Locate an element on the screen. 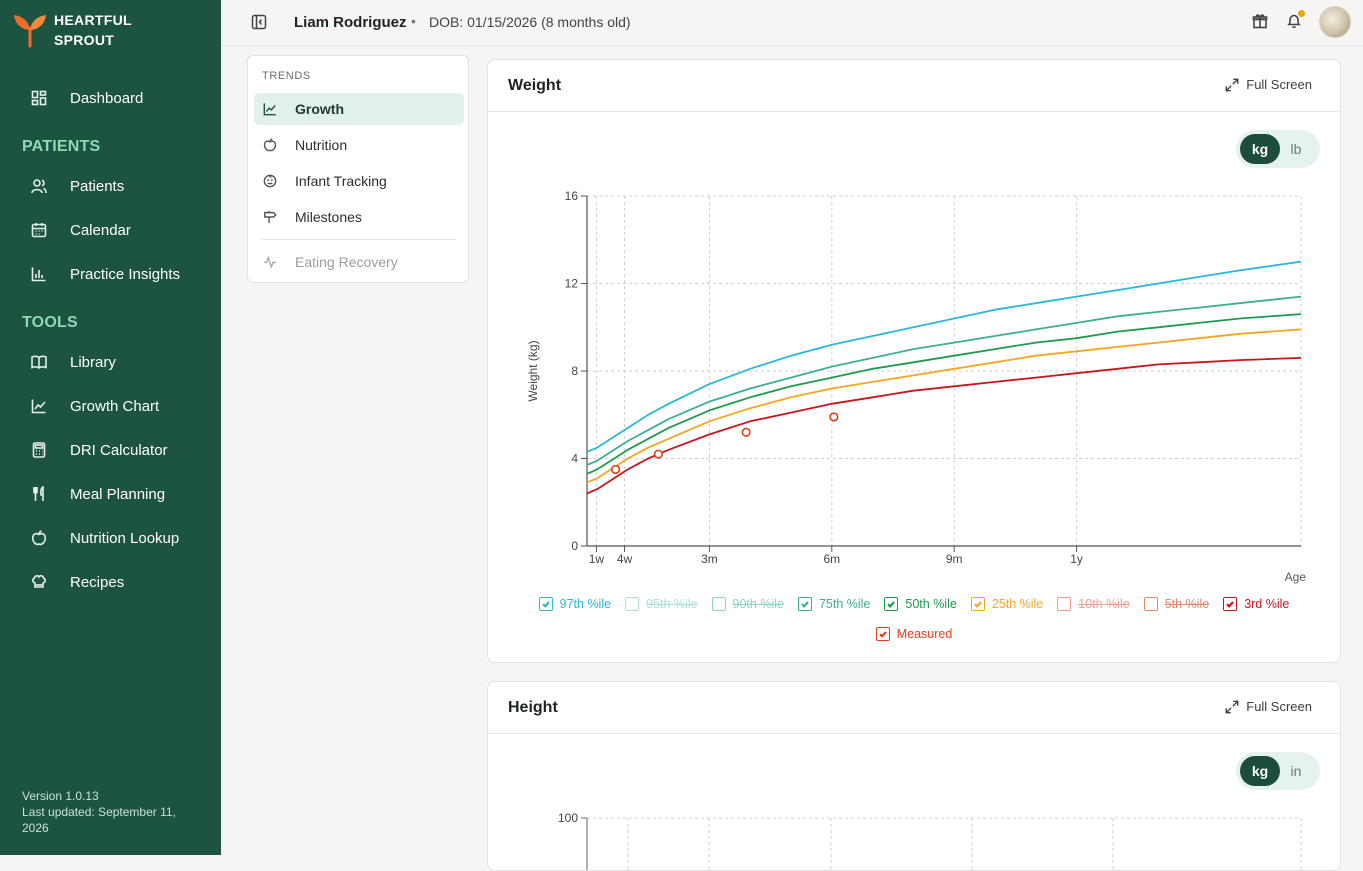  x-tick-label: 1w is located at coordinates (597, 559).